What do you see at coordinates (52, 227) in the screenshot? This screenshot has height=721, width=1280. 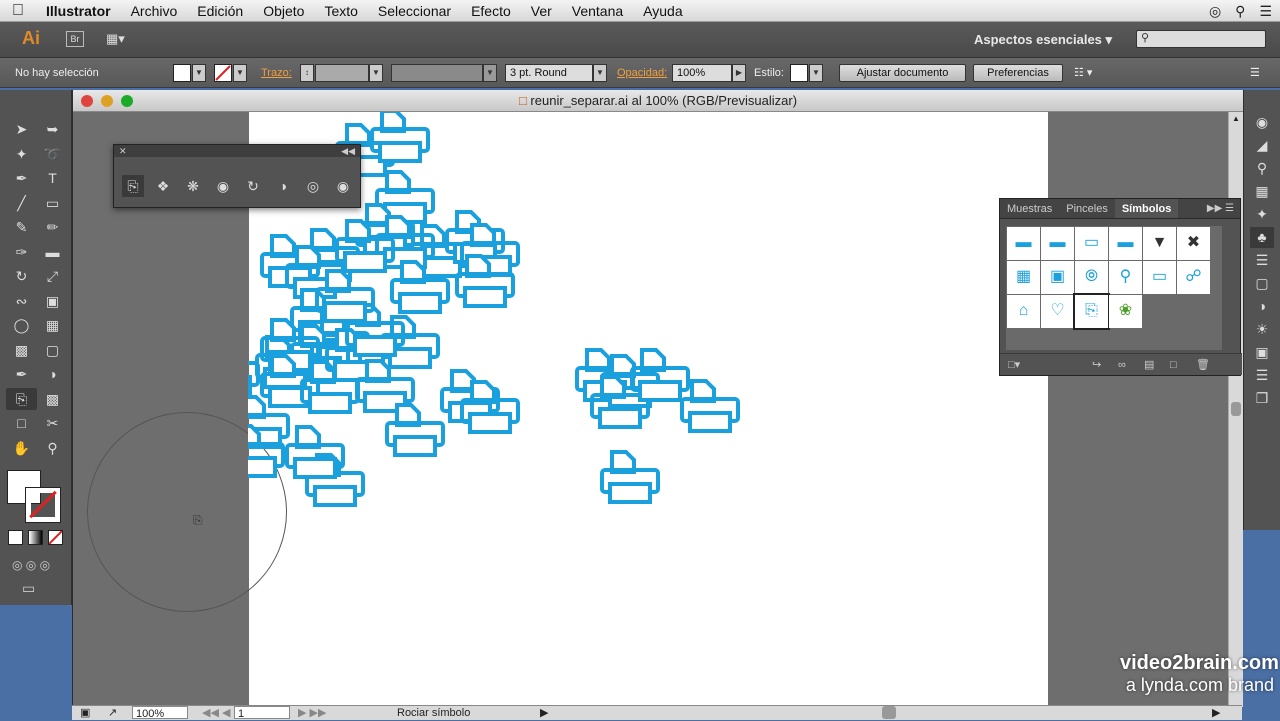 I see `pencil-tool-icon: ✏` at bounding box center [52, 227].